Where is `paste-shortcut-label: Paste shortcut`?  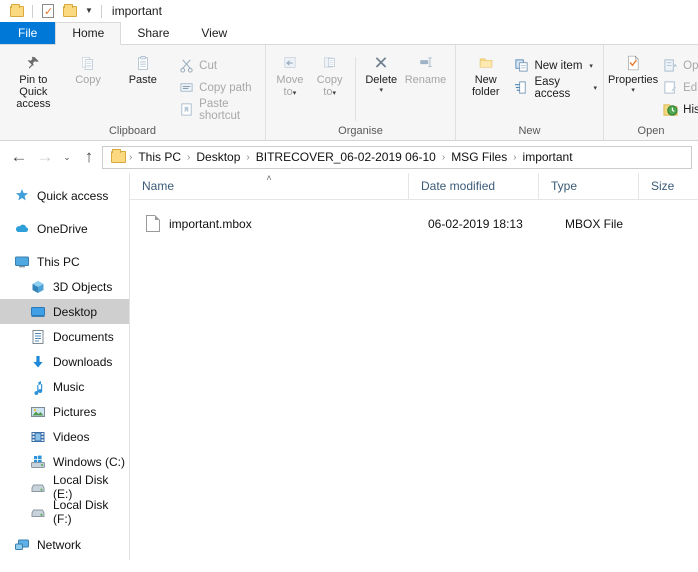 paste-shortcut-label: Paste shortcut is located at coordinates (220, 109).